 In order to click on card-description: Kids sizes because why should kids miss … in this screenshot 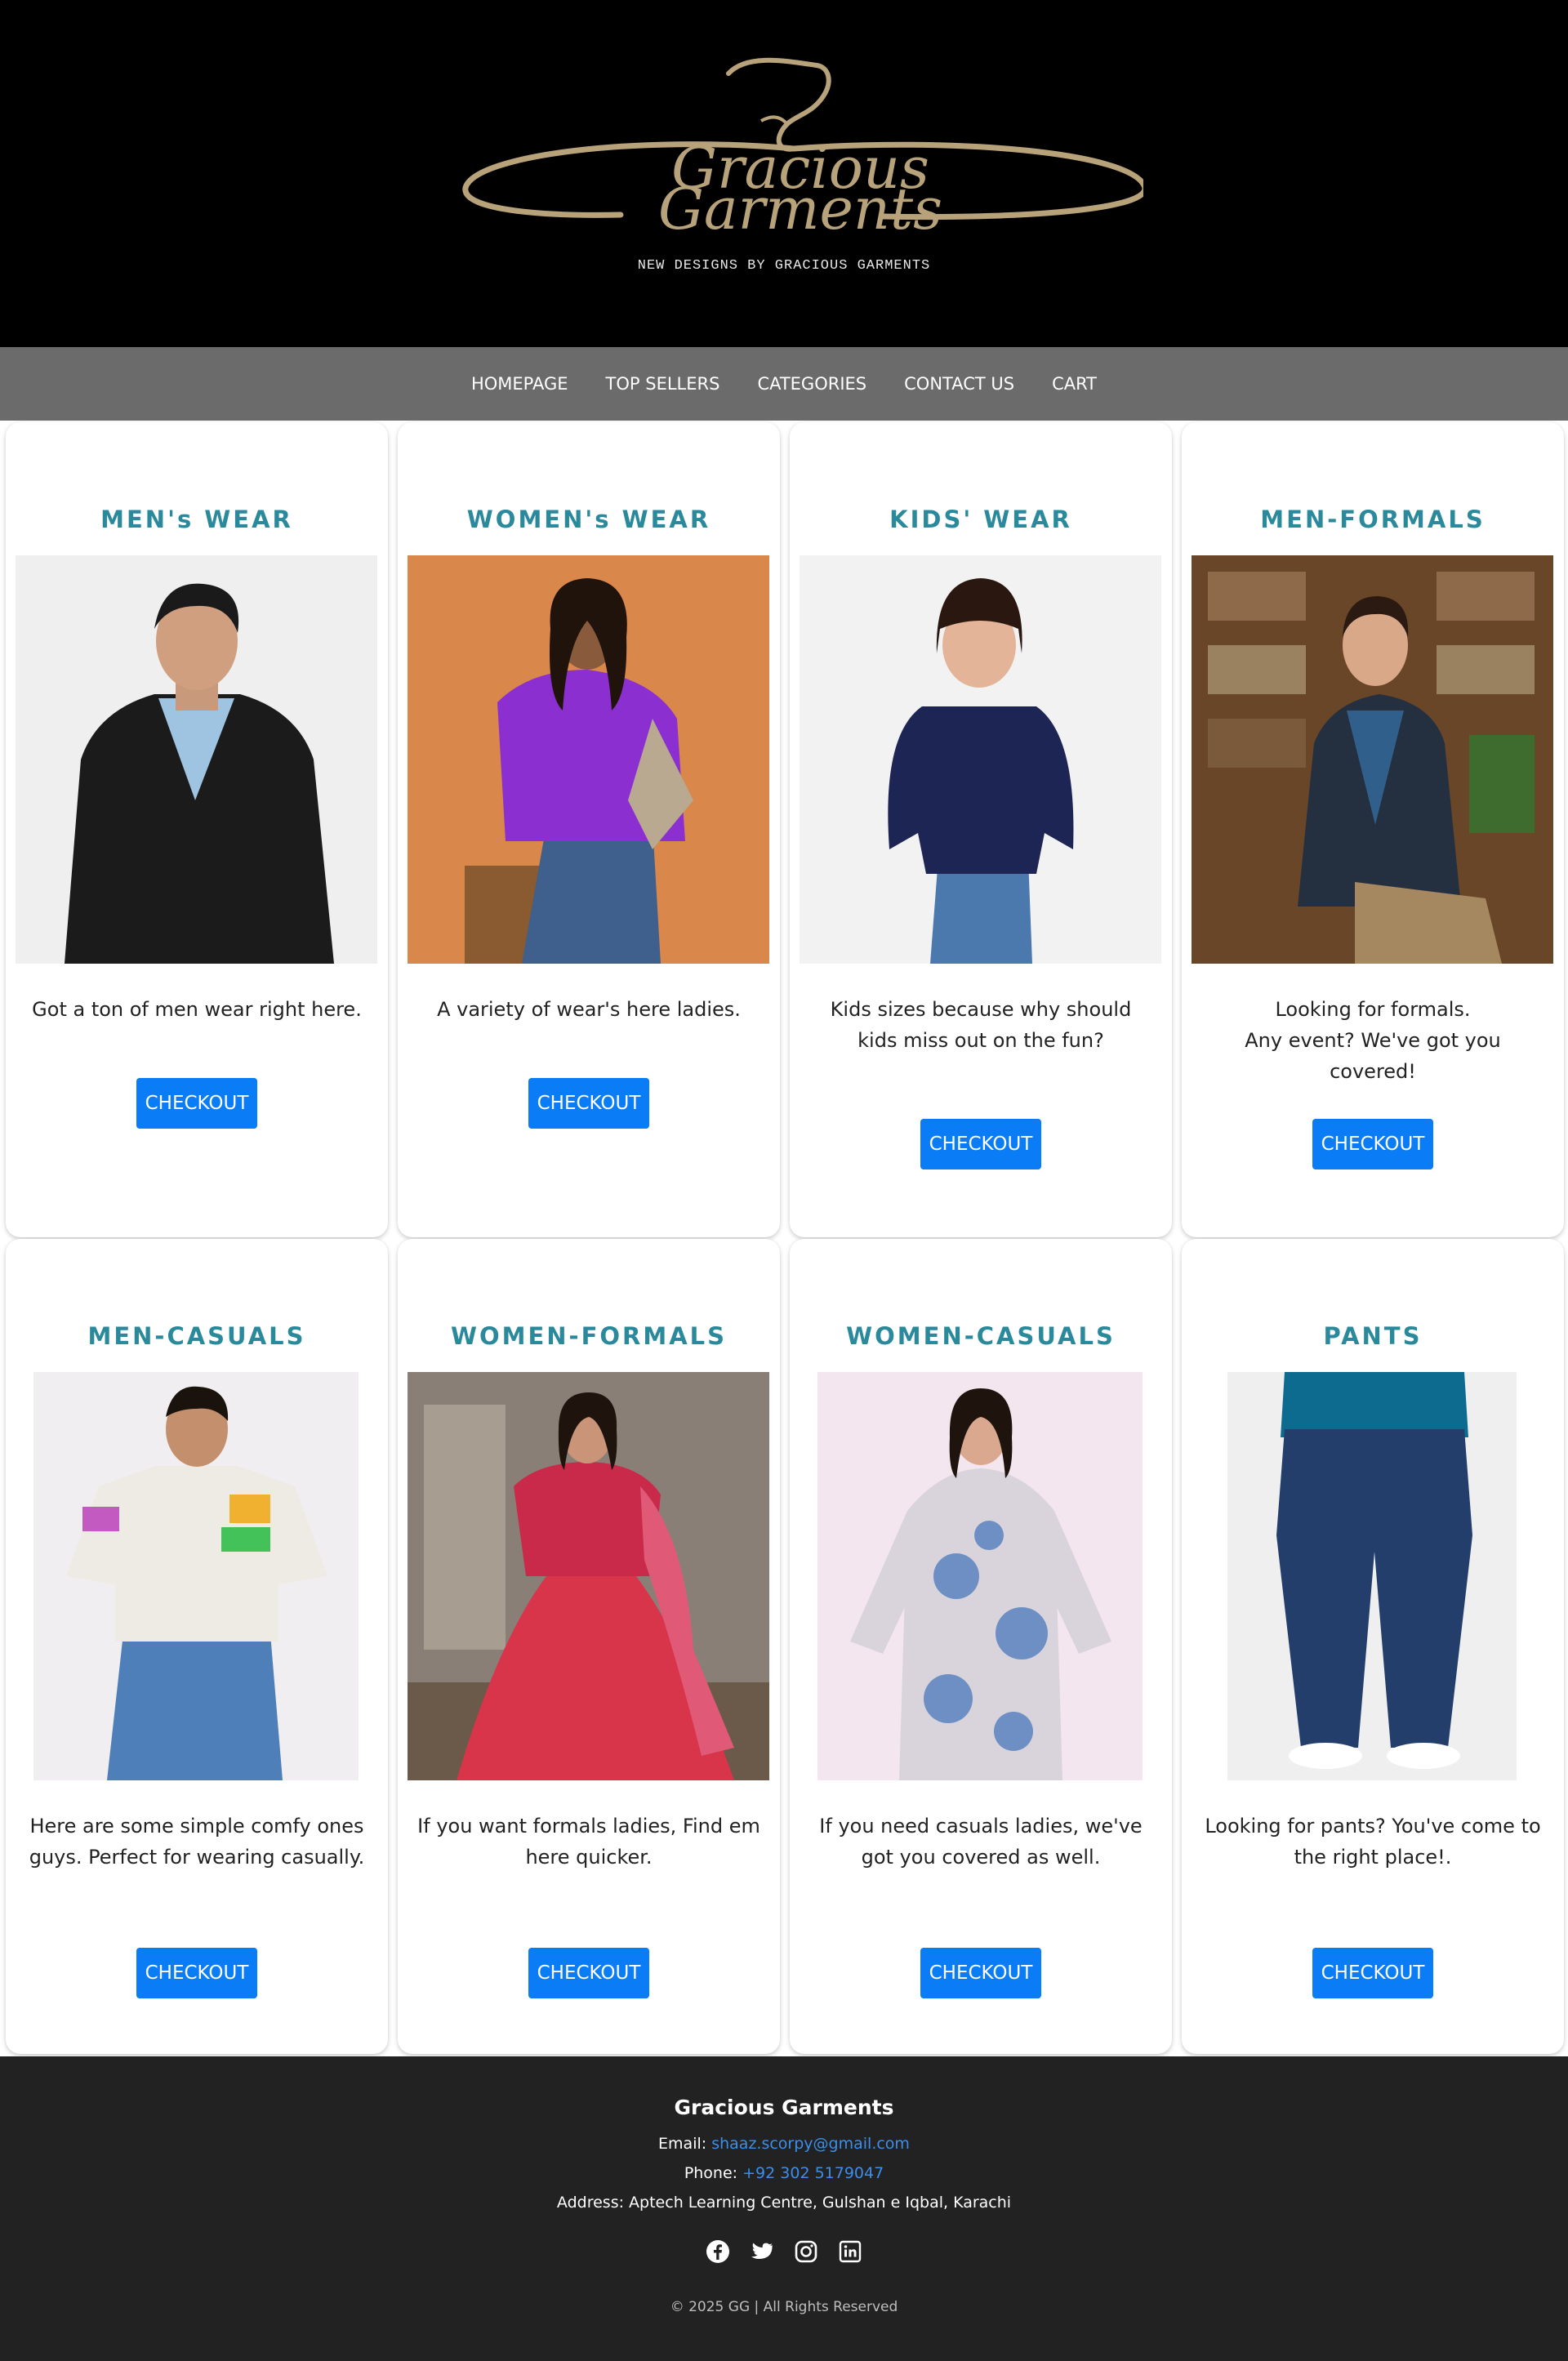, I will do `click(981, 1025)`.